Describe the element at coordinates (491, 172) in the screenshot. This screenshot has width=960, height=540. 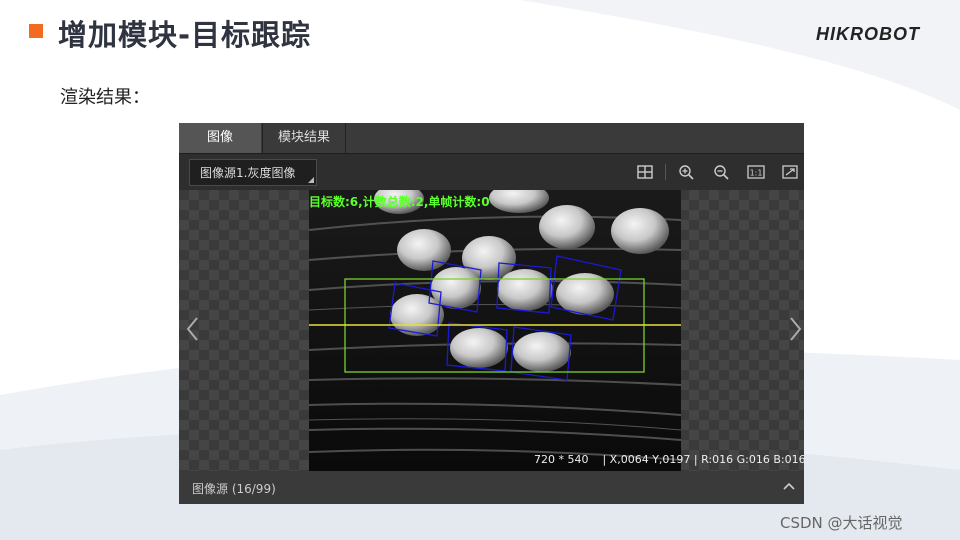
I see `image-toolbar: 图像源1.灰度图像 1:1` at that location.